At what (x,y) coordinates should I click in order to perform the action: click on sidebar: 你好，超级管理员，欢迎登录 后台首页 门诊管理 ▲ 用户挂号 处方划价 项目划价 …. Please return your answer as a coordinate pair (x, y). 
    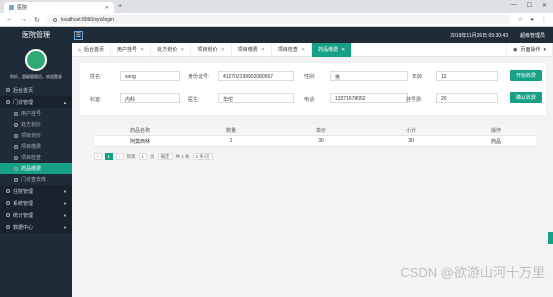
    Looking at the image, I should click on (36, 170).